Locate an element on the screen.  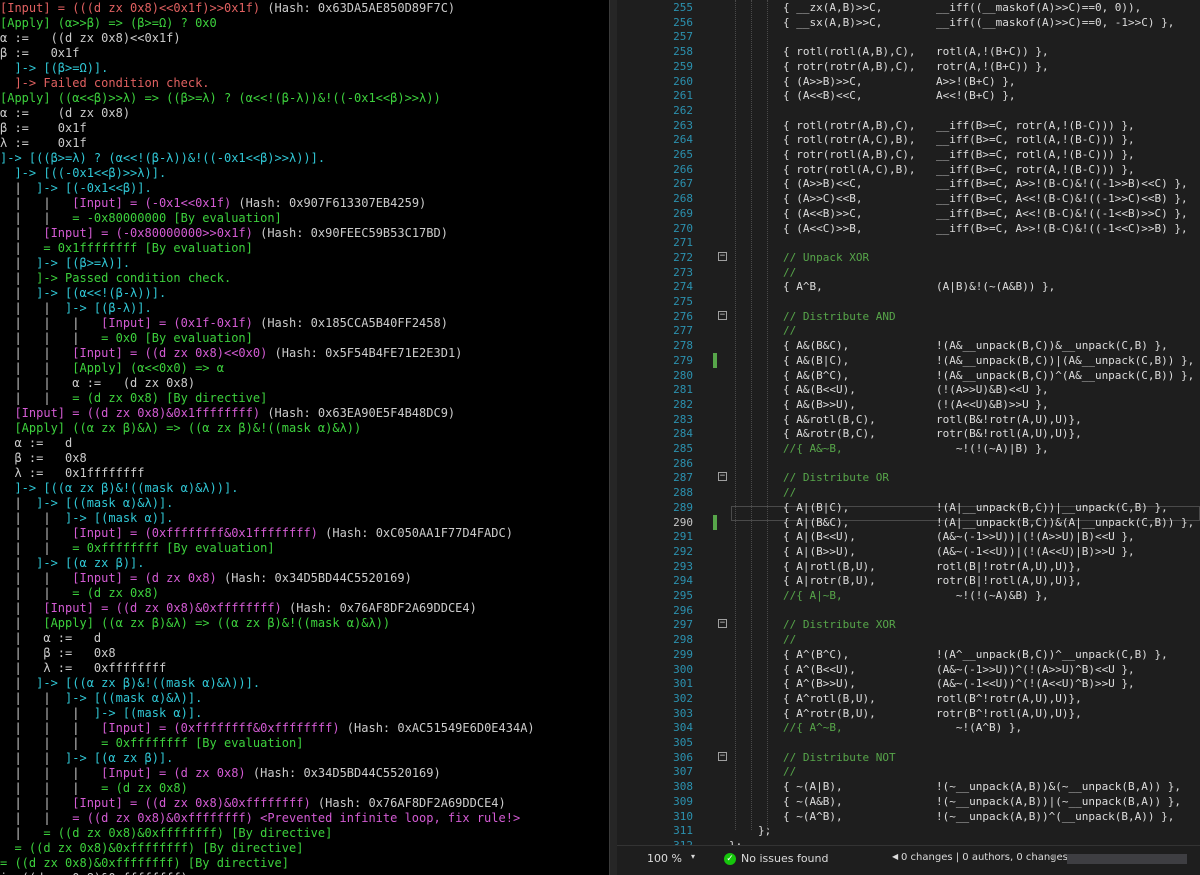
code-line: 262 is located at coordinates (908, 110).